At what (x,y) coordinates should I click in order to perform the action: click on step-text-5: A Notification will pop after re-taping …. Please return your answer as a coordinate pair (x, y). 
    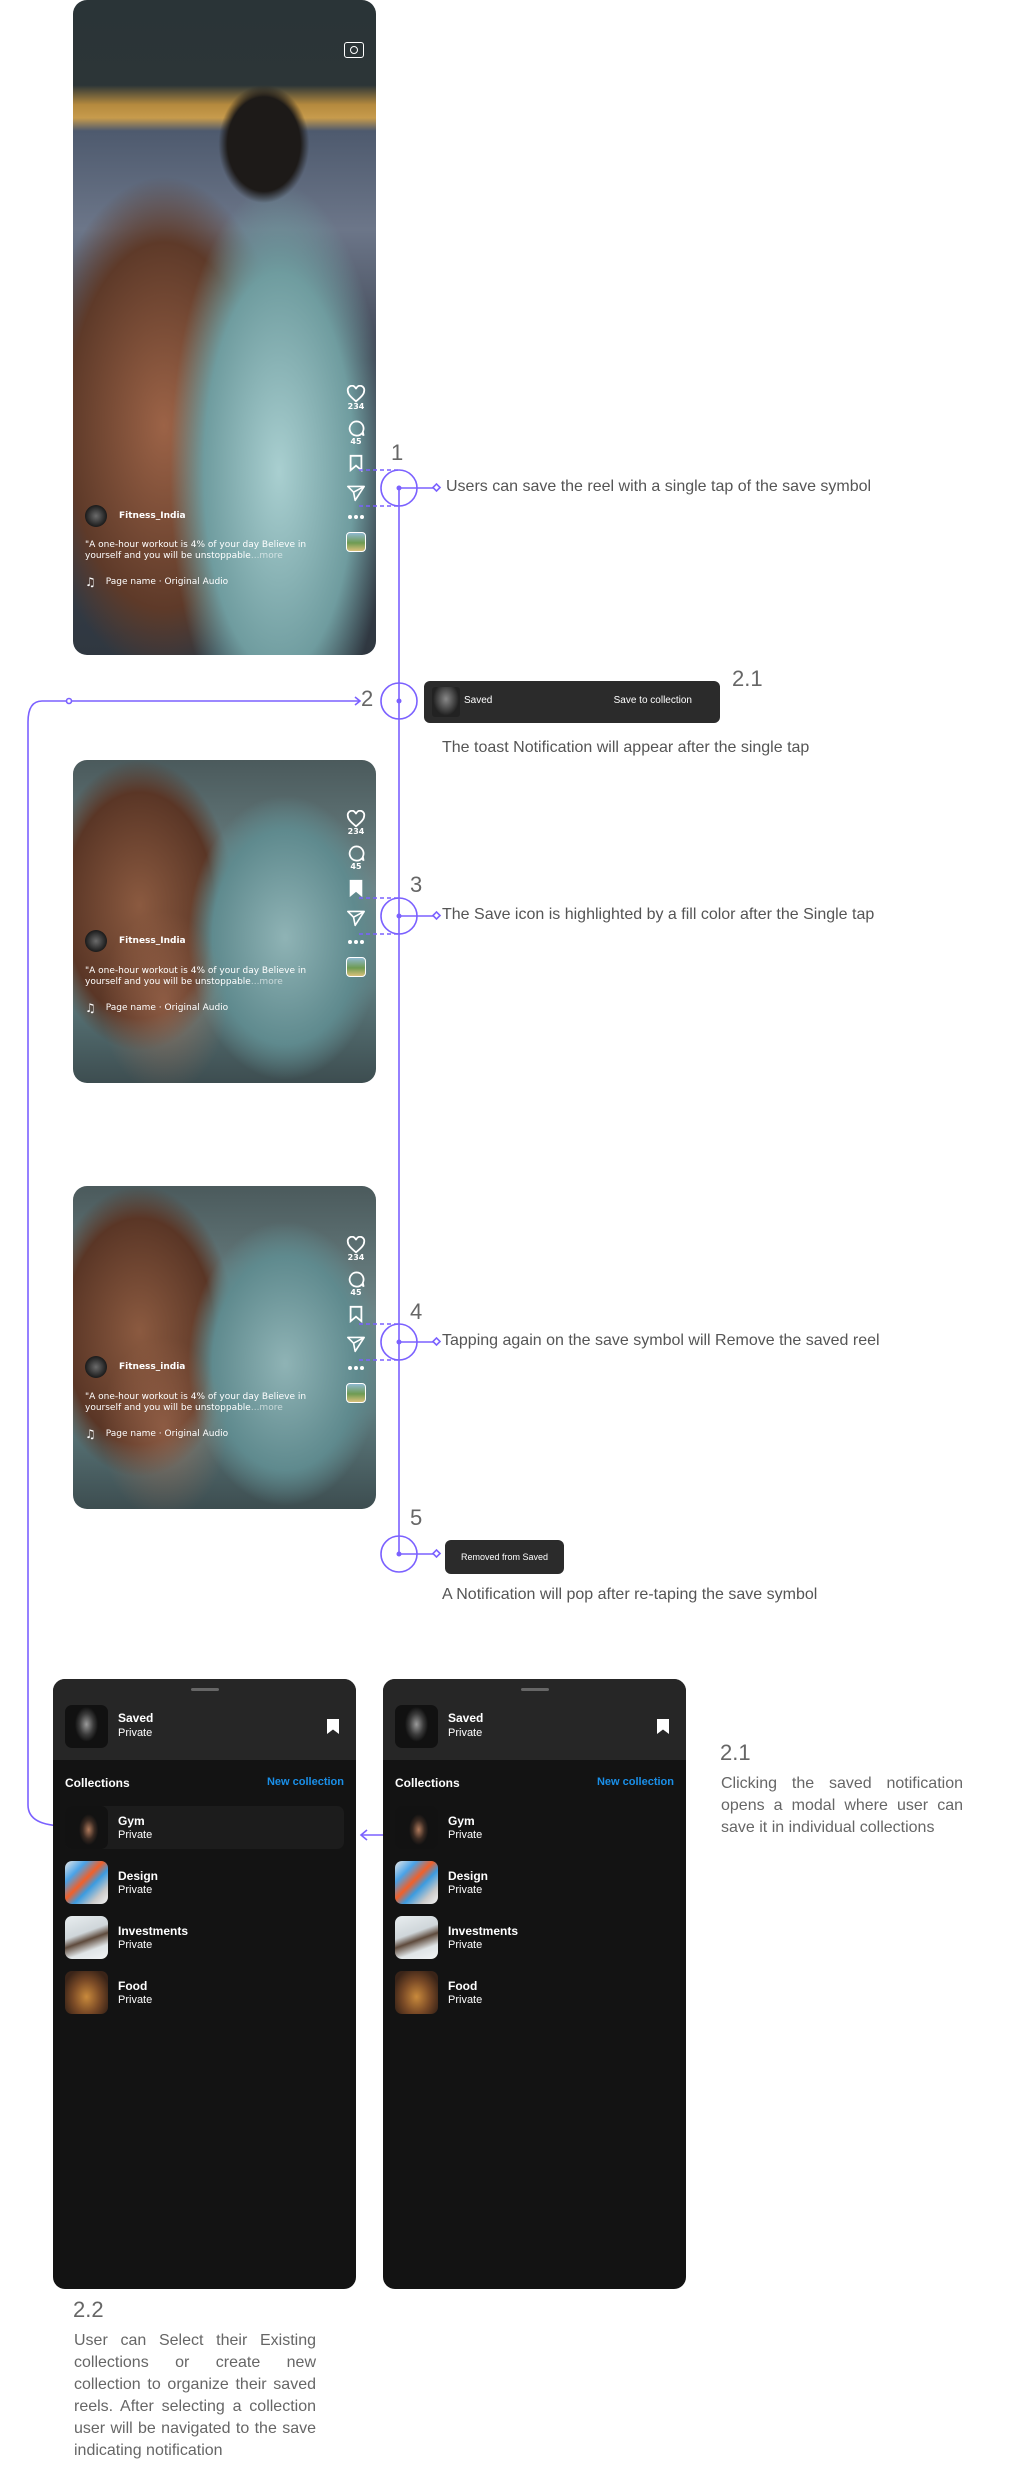
    Looking at the image, I should click on (630, 1594).